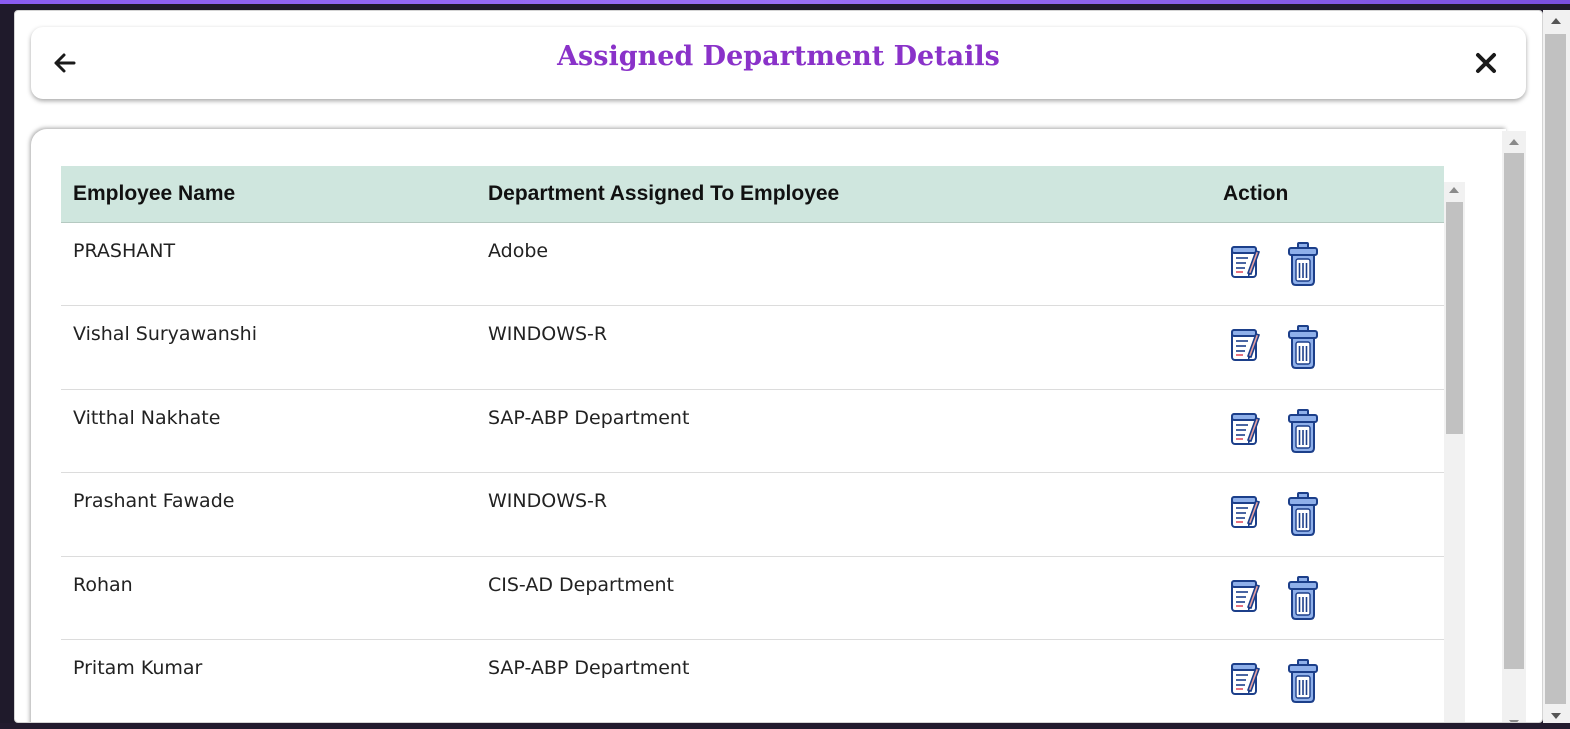  I want to click on page-scrollbar, so click(1556, 366).